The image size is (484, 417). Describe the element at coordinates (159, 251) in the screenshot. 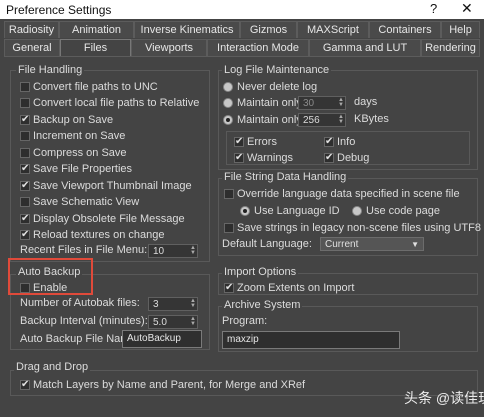

I see `recent-files-value: 10` at that location.